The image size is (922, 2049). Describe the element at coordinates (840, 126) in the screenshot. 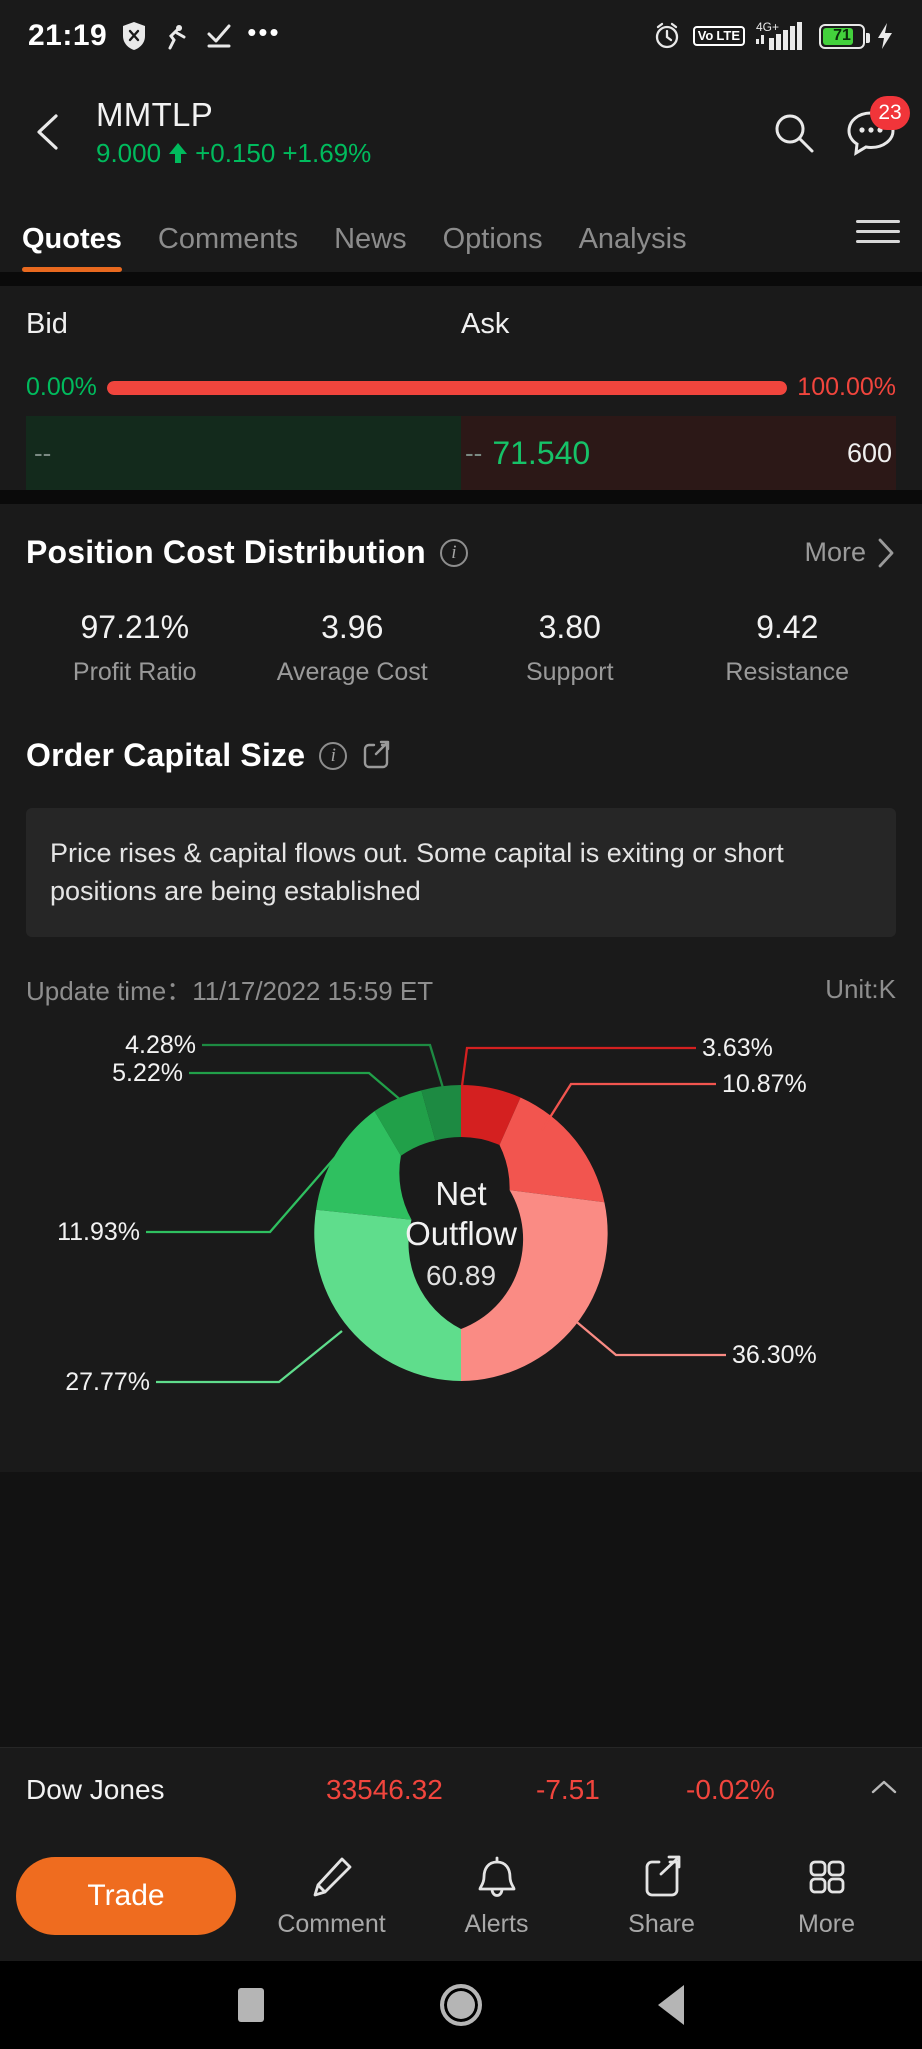

I see `header-actions: 23` at that location.